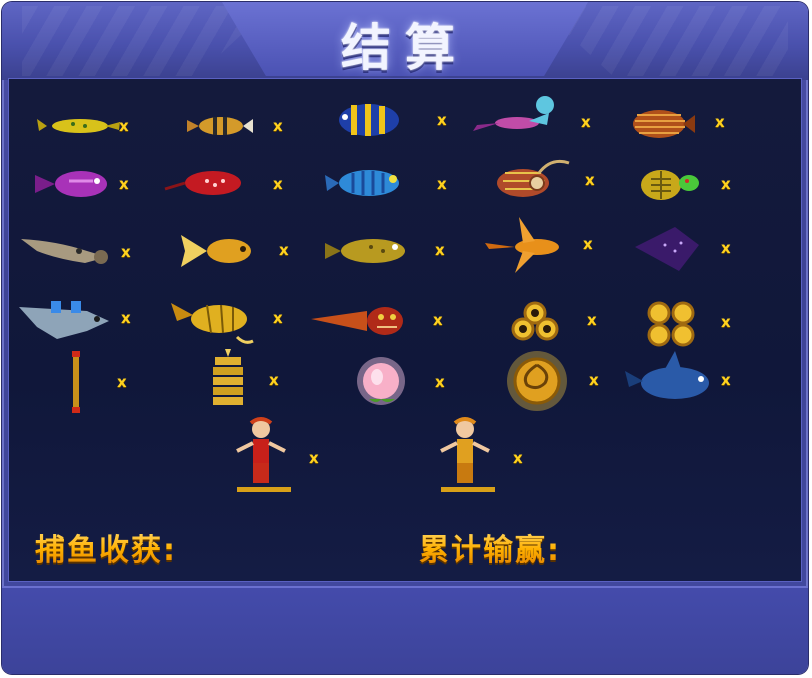 This screenshot has width=812, height=678. Describe the element at coordinates (387, 382) in the screenshot. I see `glowing-peach-icon` at that location.